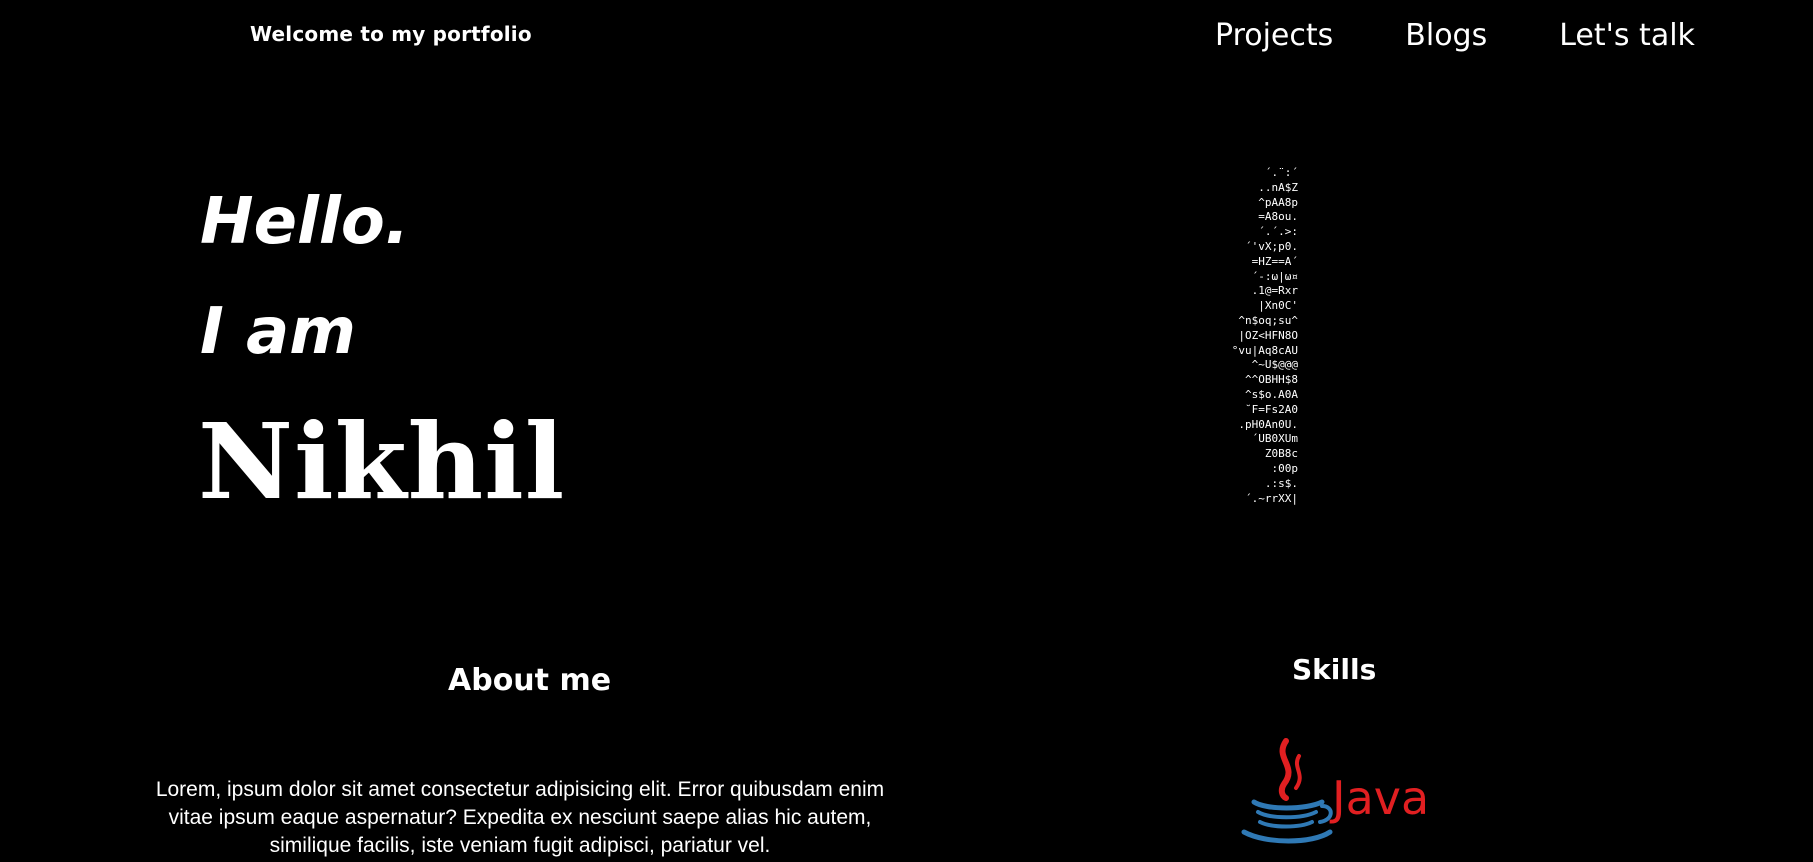  I want to click on site-welcome-title: Welcome to my portfolio, so click(391, 34).